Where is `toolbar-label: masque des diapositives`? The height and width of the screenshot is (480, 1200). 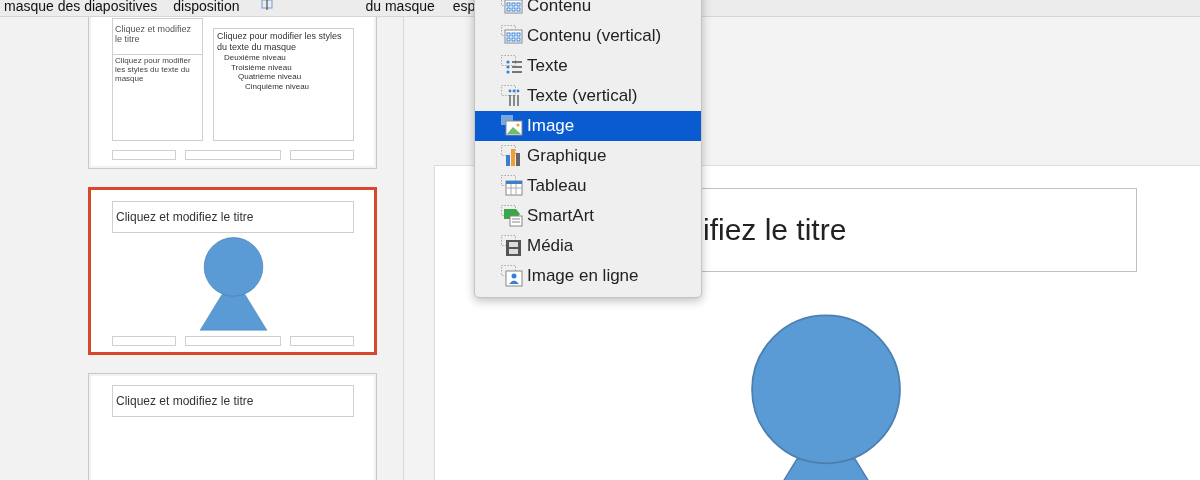
toolbar-label: masque des diapositives is located at coordinates (81, 6).